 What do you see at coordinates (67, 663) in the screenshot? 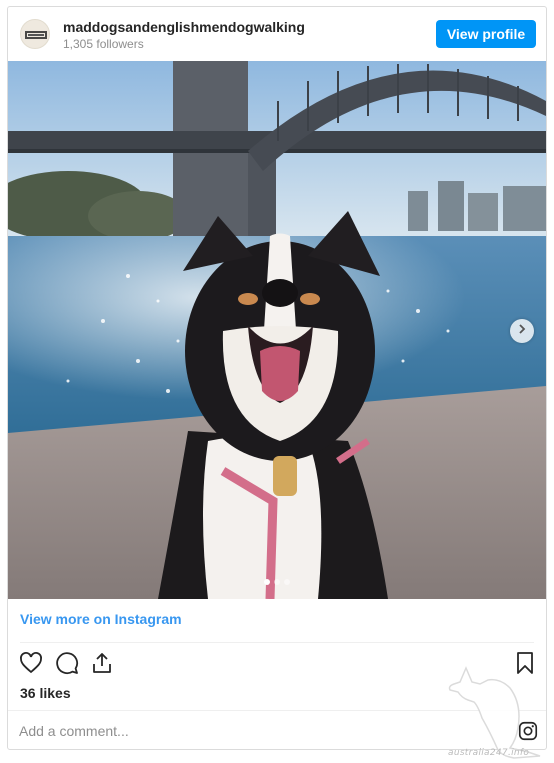
I see `comment-icon` at bounding box center [67, 663].